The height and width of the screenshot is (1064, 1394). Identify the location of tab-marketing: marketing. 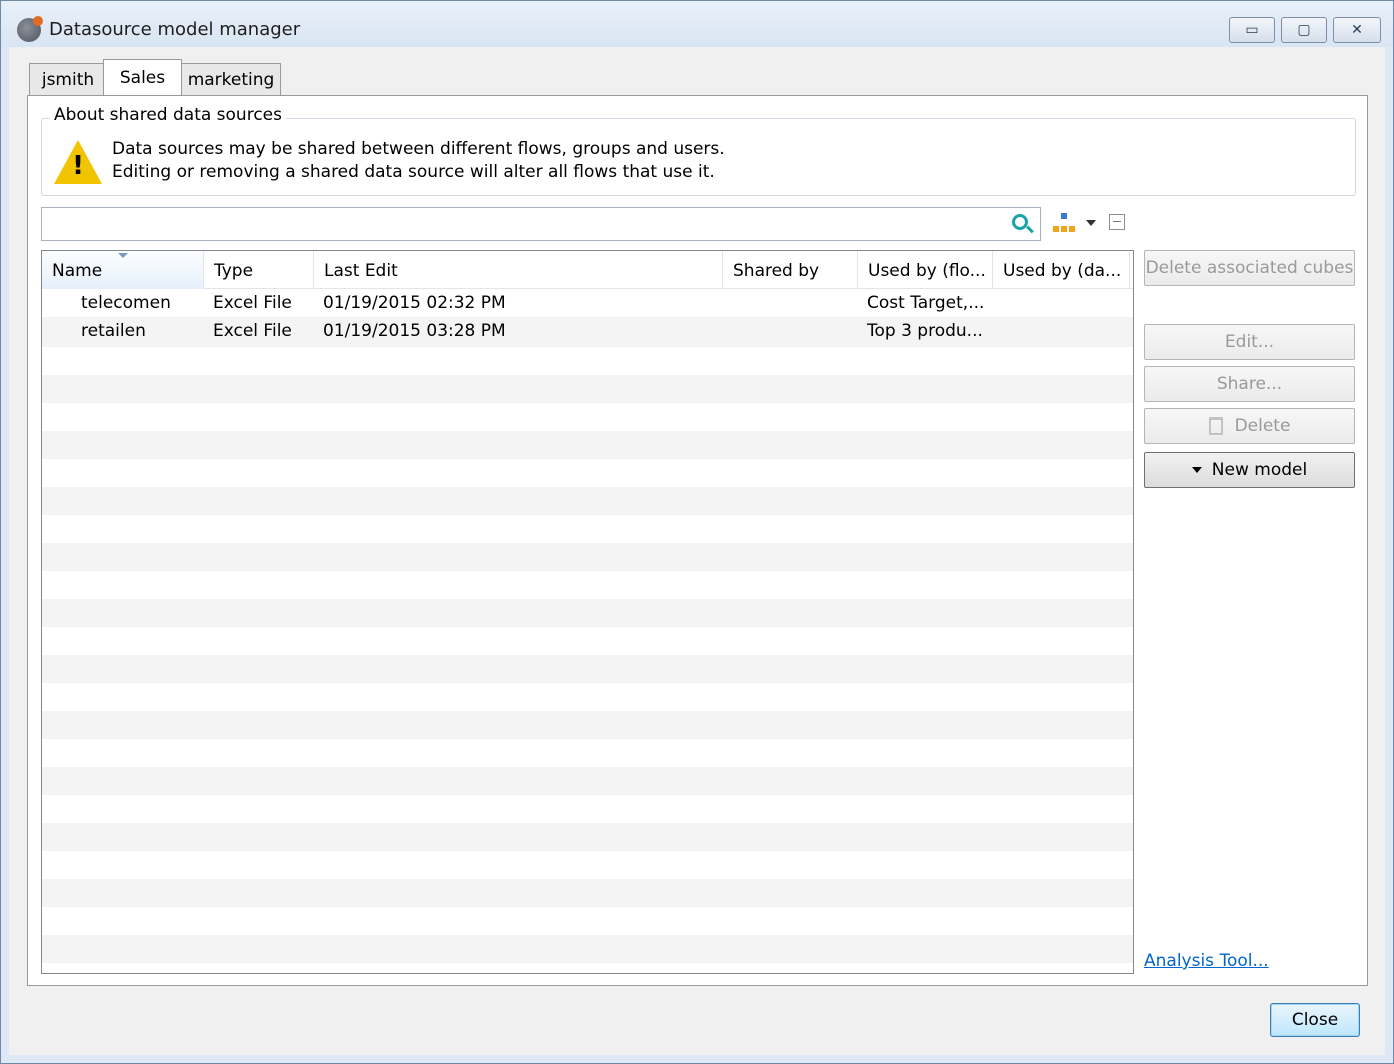
(231, 79).